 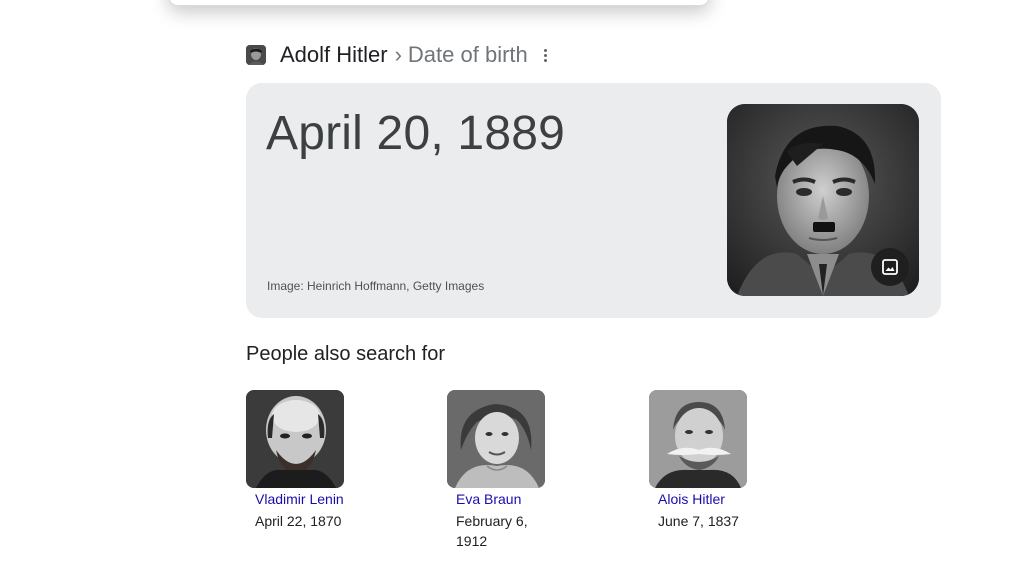 I want to click on image-credit: Image: Heinrich Hoffmann, Getty Images, so click(x=376, y=286).